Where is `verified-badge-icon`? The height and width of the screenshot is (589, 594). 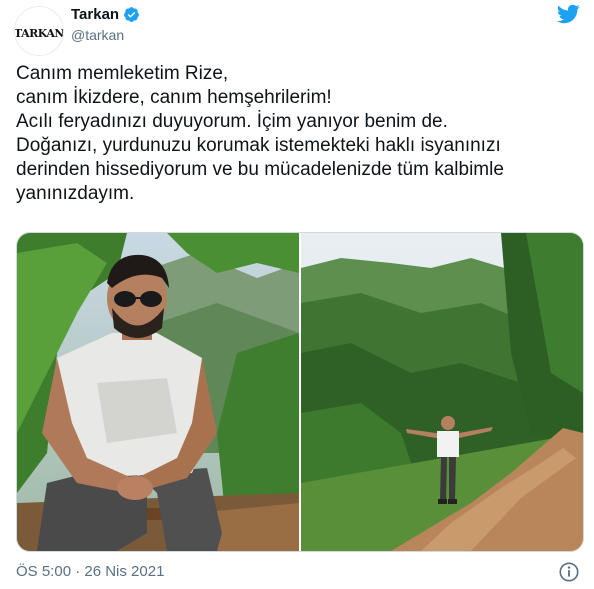
verified-badge-icon is located at coordinates (132, 14).